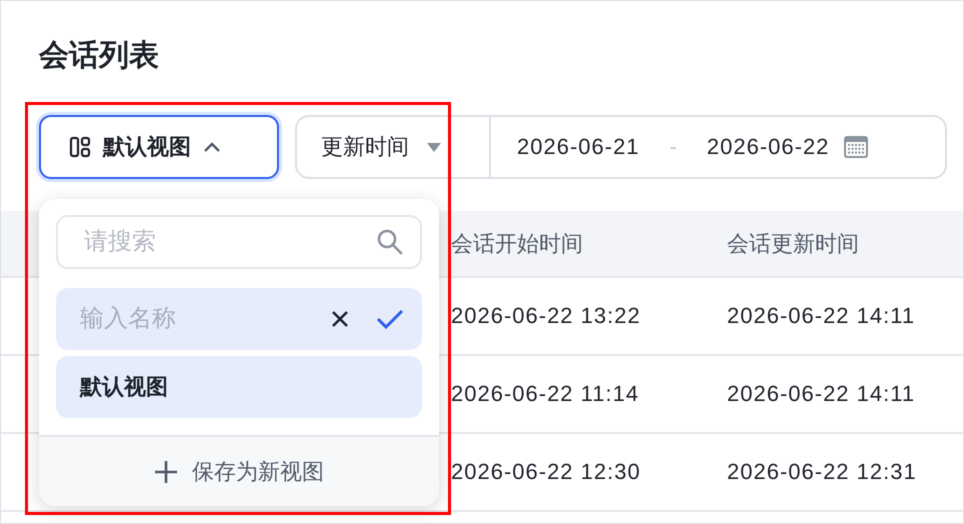  I want to click on column-header: 会话开始时间, so click(517, 244).